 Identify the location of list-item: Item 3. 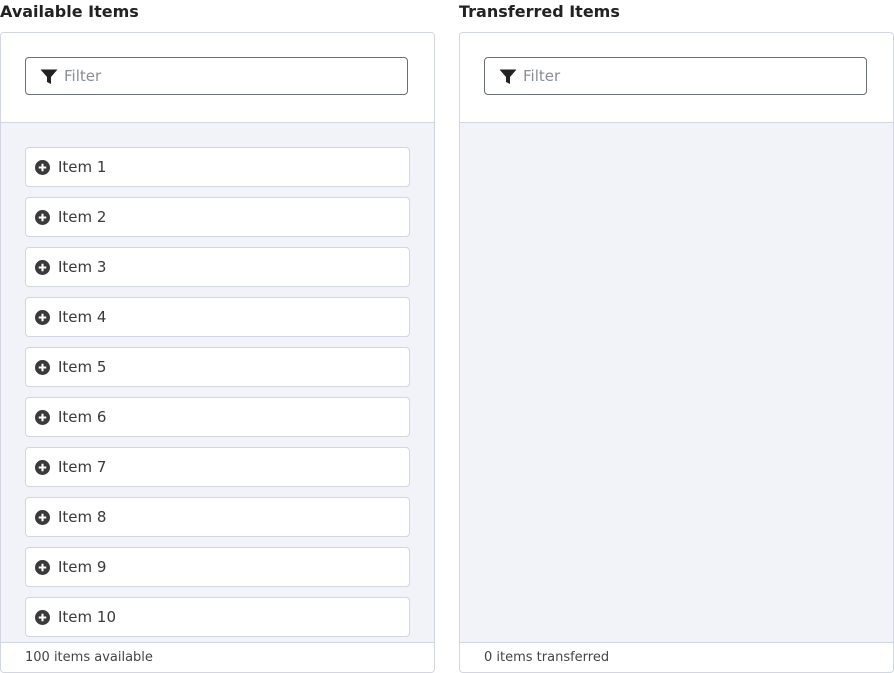
(217, 267).